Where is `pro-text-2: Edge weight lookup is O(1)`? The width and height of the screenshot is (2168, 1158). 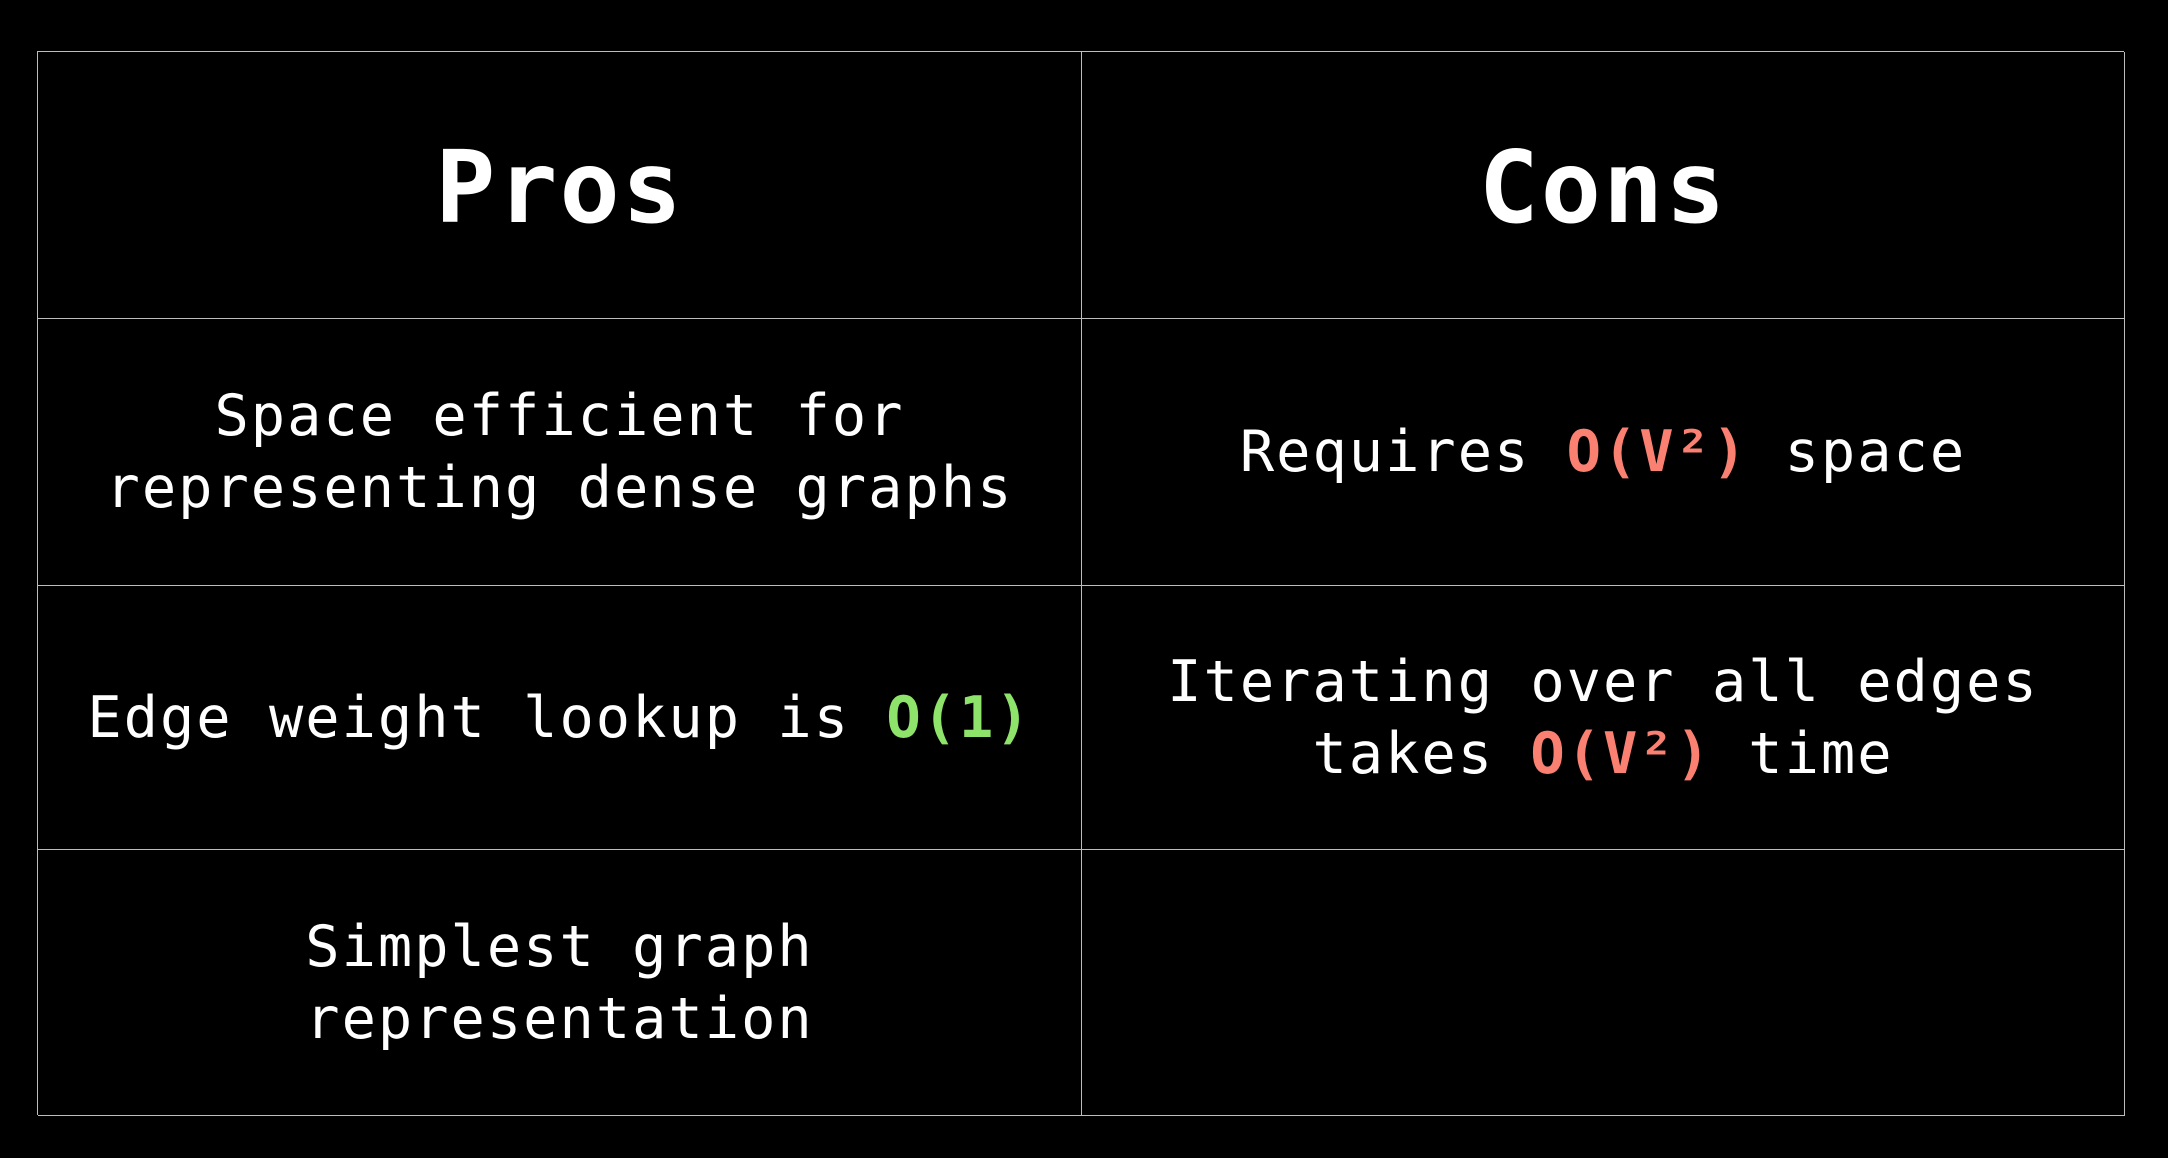
pro-text-2: Edge weight lookup is O(1) is located at coordinates (559, 718).